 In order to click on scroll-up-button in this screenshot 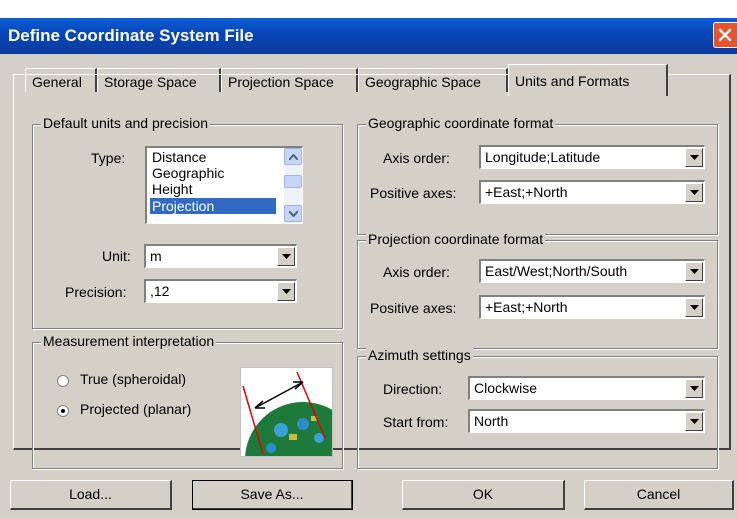, I will do `click(293, 156)`.